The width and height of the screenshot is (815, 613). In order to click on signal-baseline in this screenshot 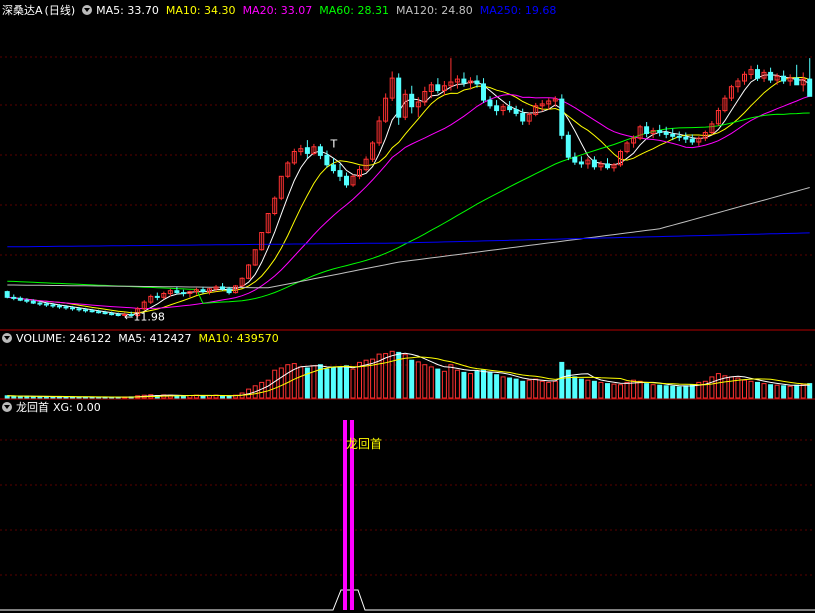, I will do `click(407, 600)`.